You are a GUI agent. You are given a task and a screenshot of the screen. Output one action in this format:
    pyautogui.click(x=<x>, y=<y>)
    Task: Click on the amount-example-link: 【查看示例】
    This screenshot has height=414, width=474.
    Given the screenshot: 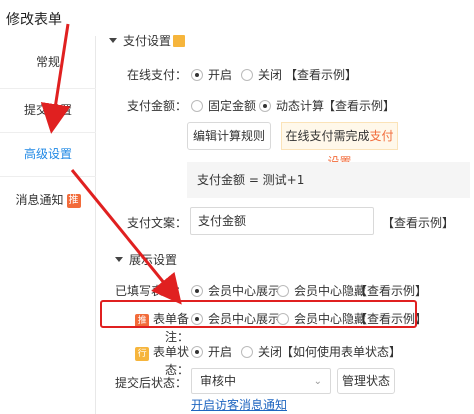 What is the action you would take?
    pyautogui.click(x=359, y=105)
    